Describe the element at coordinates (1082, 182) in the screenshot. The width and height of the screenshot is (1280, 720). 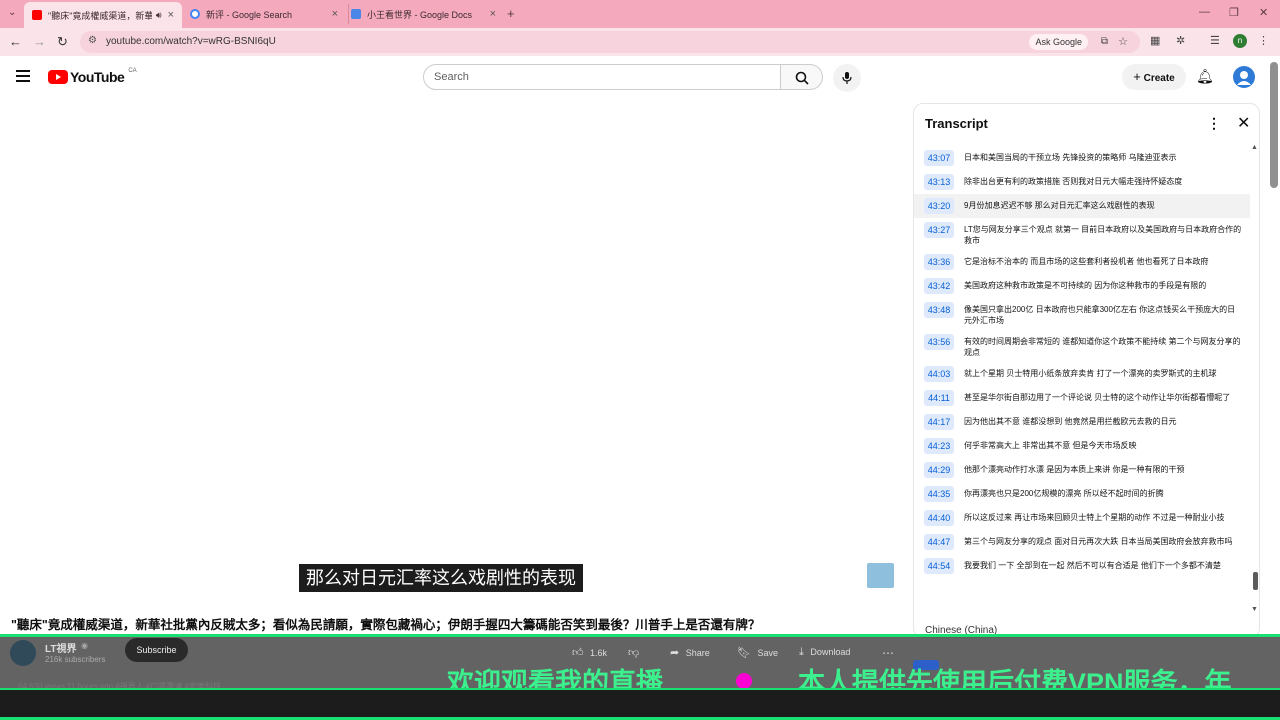
I see `transcript-segment: 43:13 除非出台更有利的政策措施 否则我对日元大幅走强持怀疑态度` at that location.